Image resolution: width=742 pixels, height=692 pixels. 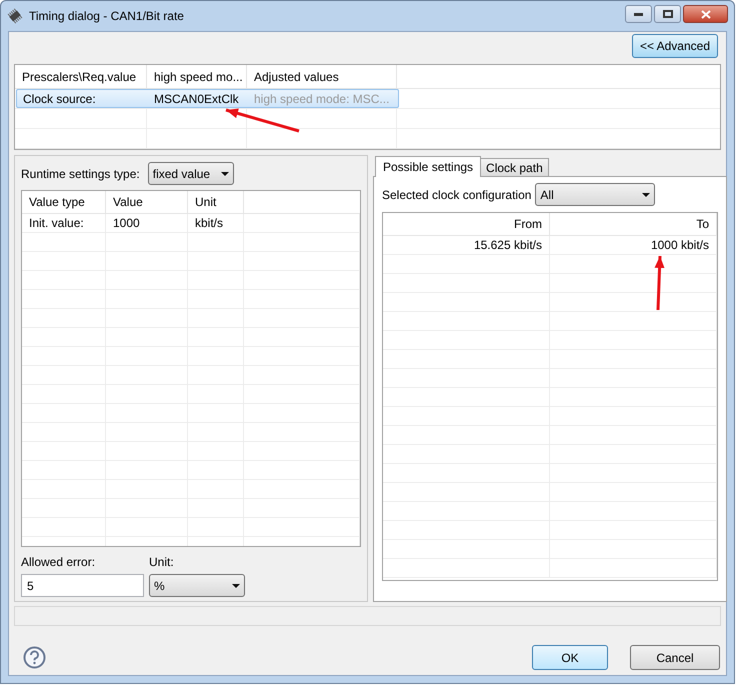 What do you see at coordinates (466, 245) in the screenshot?
I see `table-cell: 15.625 kbit/s` at bounding box center [466, 245].